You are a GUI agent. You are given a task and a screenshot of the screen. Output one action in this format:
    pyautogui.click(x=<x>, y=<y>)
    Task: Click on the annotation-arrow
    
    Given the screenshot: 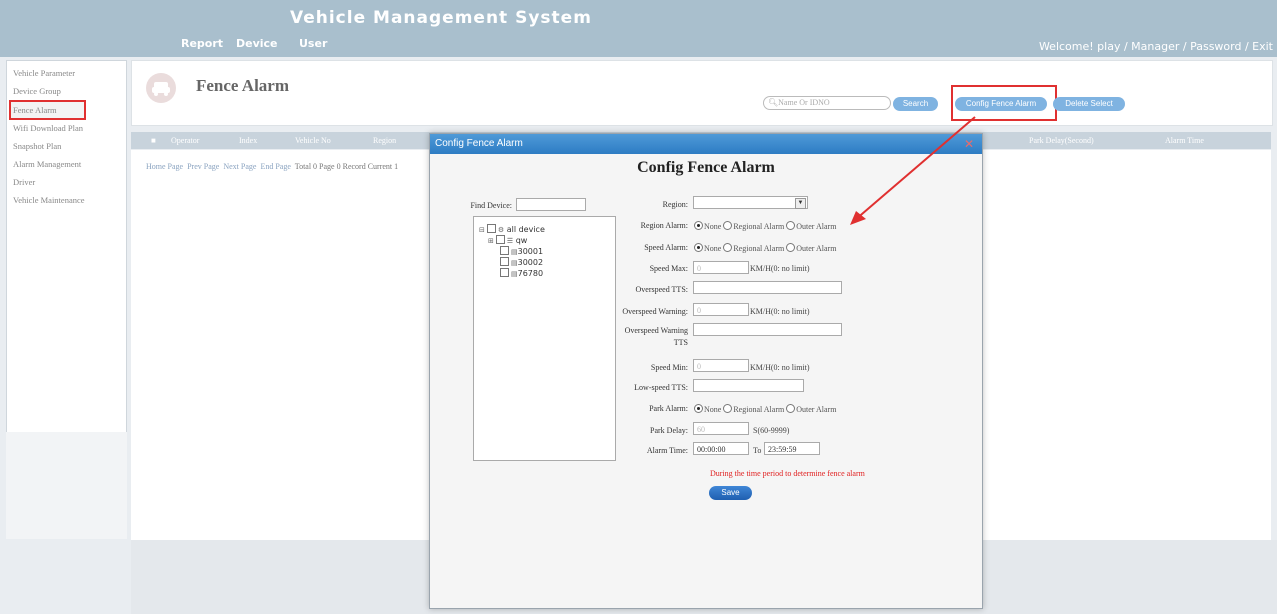 What is the action you would take?
    pyautogui.click(x=913, y=170)
    